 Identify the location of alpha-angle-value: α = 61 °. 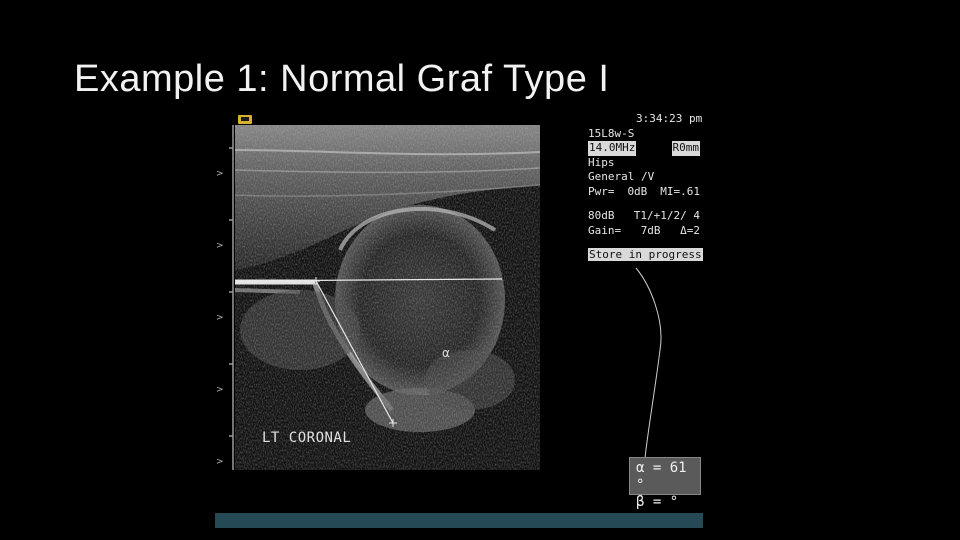
(661, 476).